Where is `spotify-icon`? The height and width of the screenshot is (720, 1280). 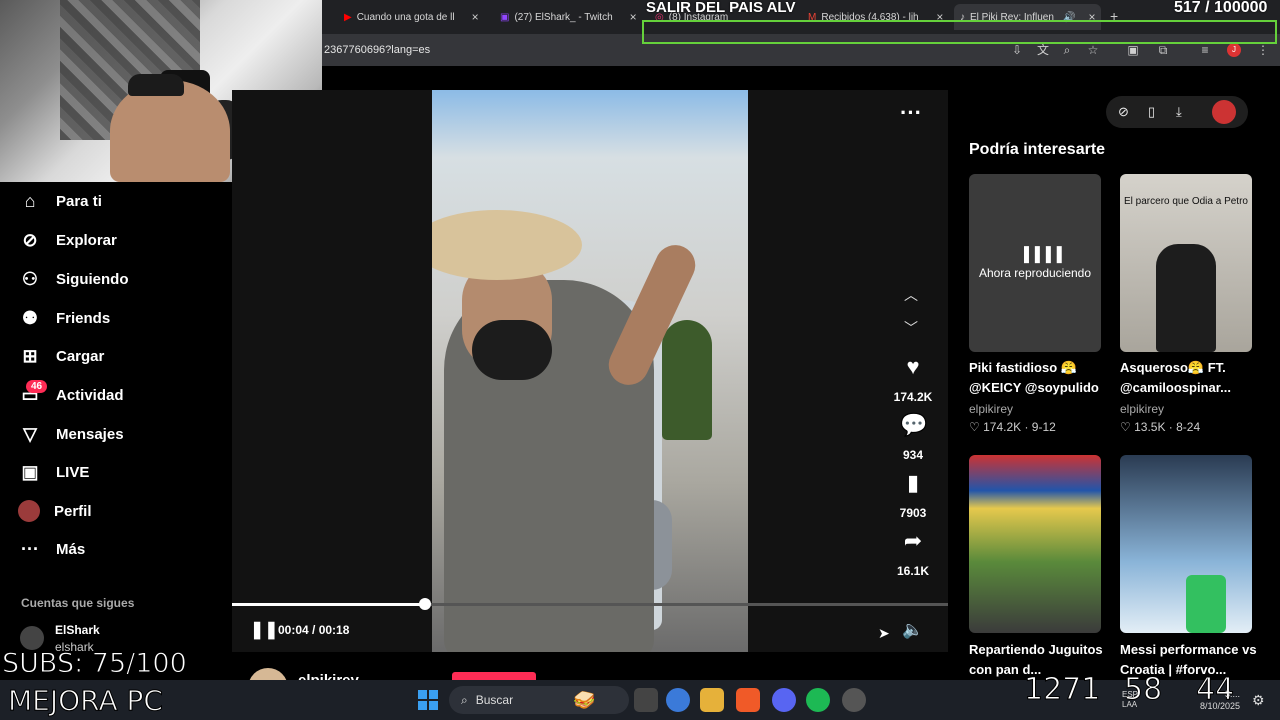 spotify-icon is located at coordinates (818, 700).